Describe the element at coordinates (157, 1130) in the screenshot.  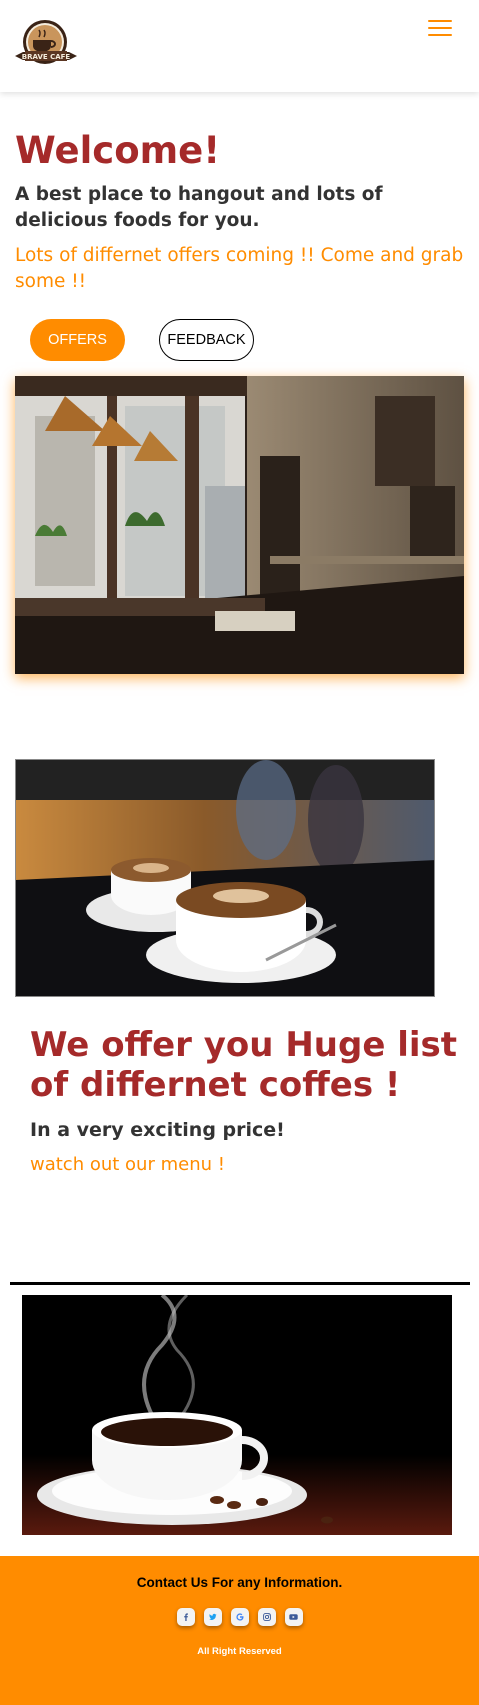
I see `price-subtitle: In a very exciting price!` at that location.